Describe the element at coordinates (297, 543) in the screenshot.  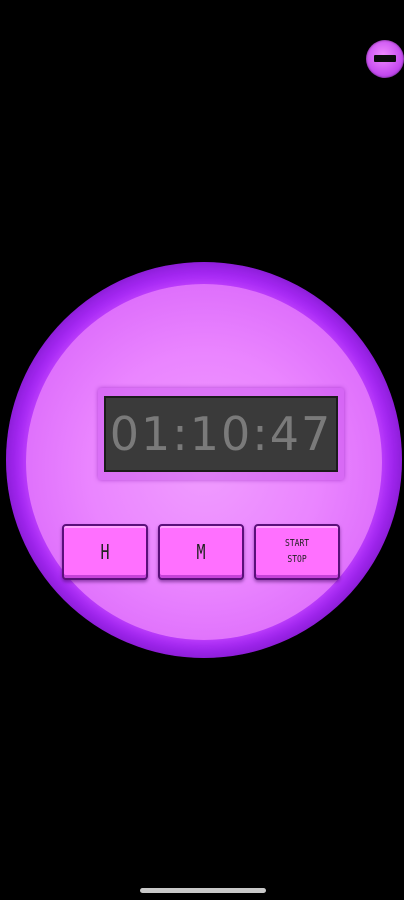
I see `start-label: START` at that location.